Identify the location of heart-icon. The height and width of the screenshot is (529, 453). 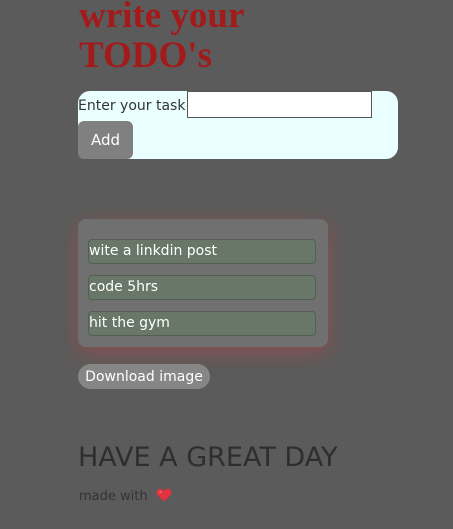
(164, 497).